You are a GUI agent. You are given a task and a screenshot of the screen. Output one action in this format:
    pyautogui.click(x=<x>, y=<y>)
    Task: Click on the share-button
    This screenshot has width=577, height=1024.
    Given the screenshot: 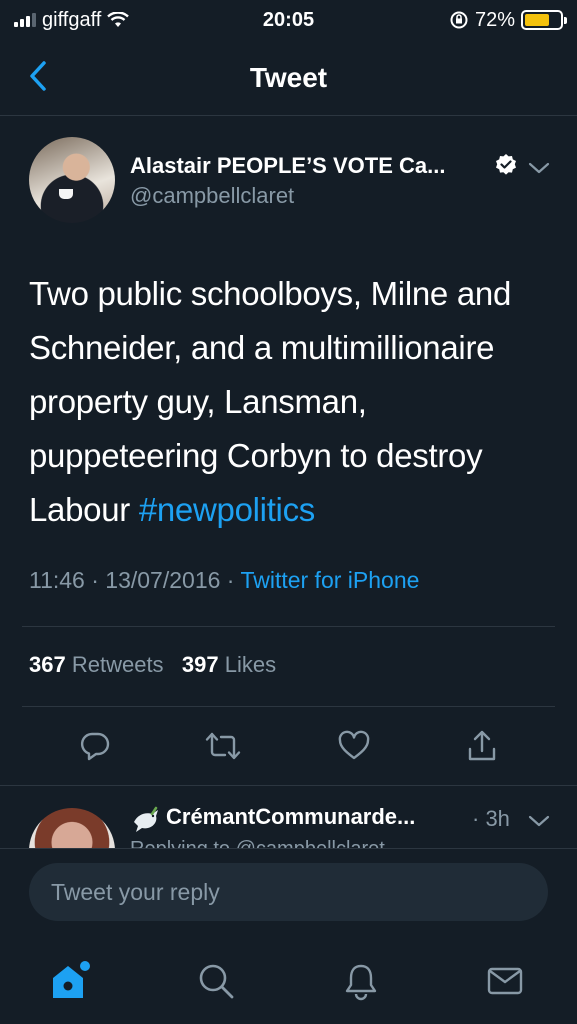 What is the action you would take?
    pyautogui.click(x=482, y=746)
    